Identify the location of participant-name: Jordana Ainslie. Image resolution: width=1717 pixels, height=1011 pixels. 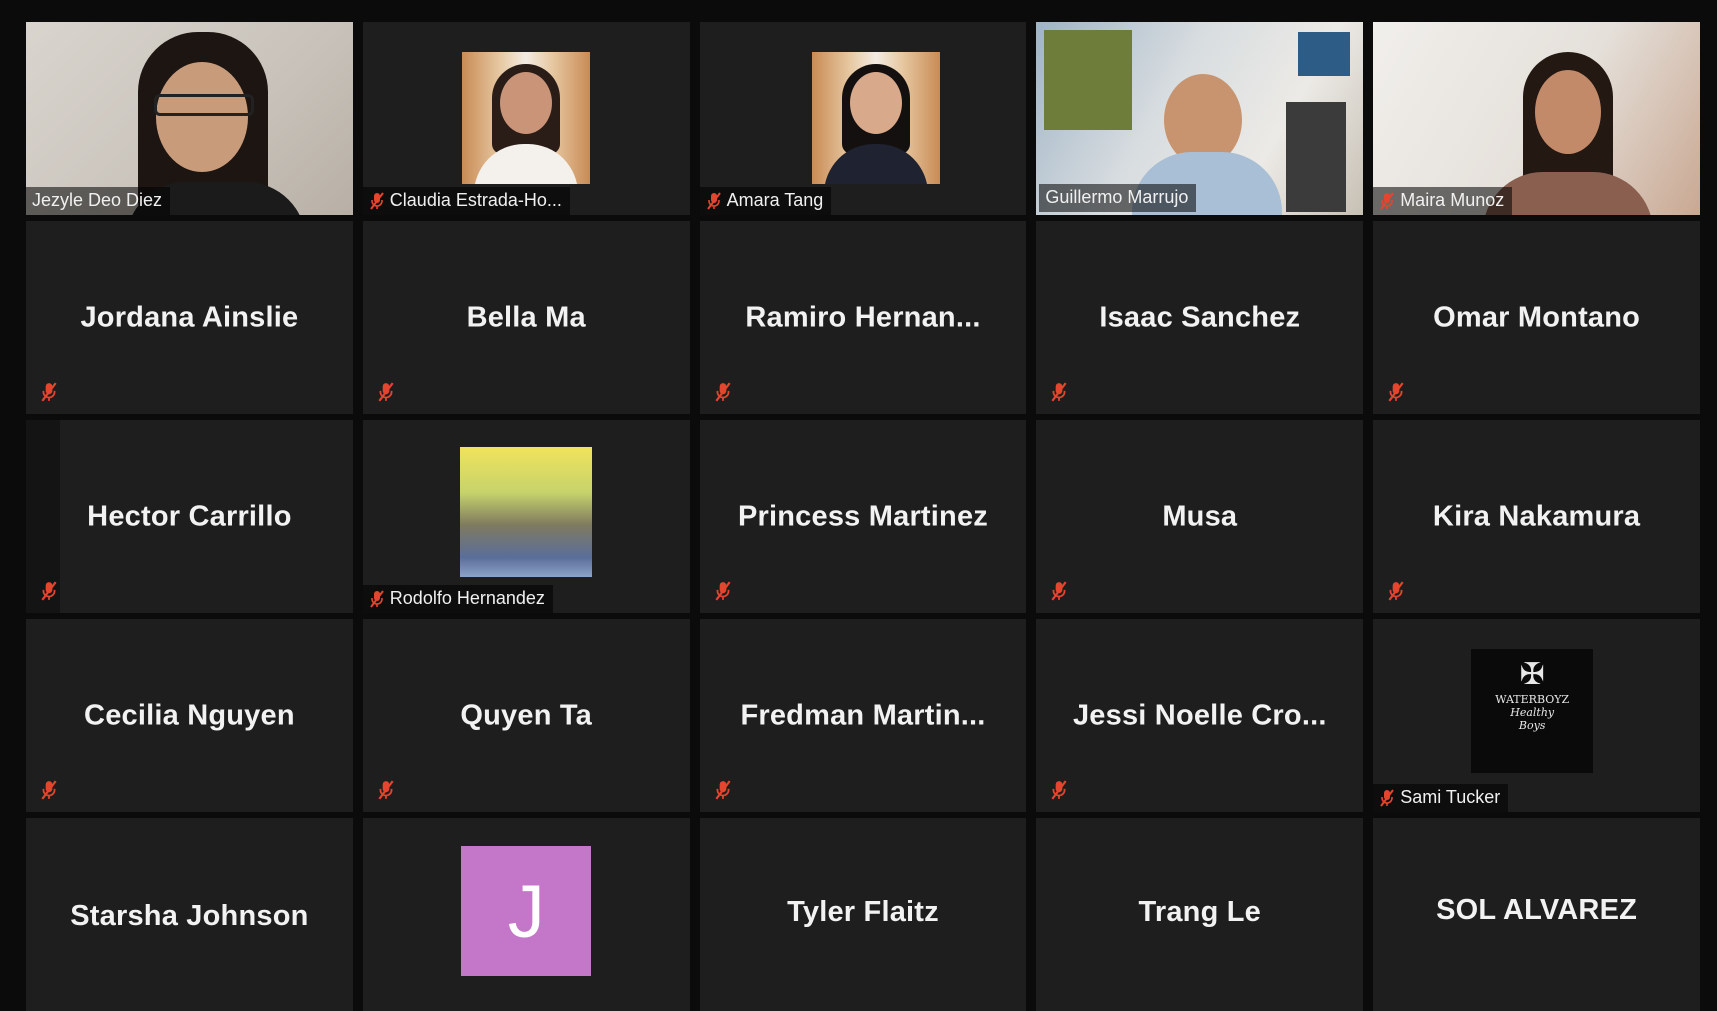
(189, 317).